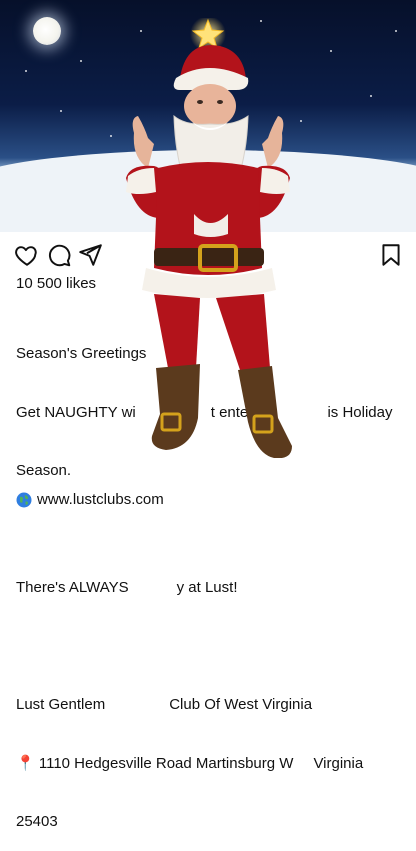 This screenshot has height=851, width=416. What do you see at coordinates (37, 821) in the screenshot?
I see `caption-line: 25403` at bounding box center [37, 821].